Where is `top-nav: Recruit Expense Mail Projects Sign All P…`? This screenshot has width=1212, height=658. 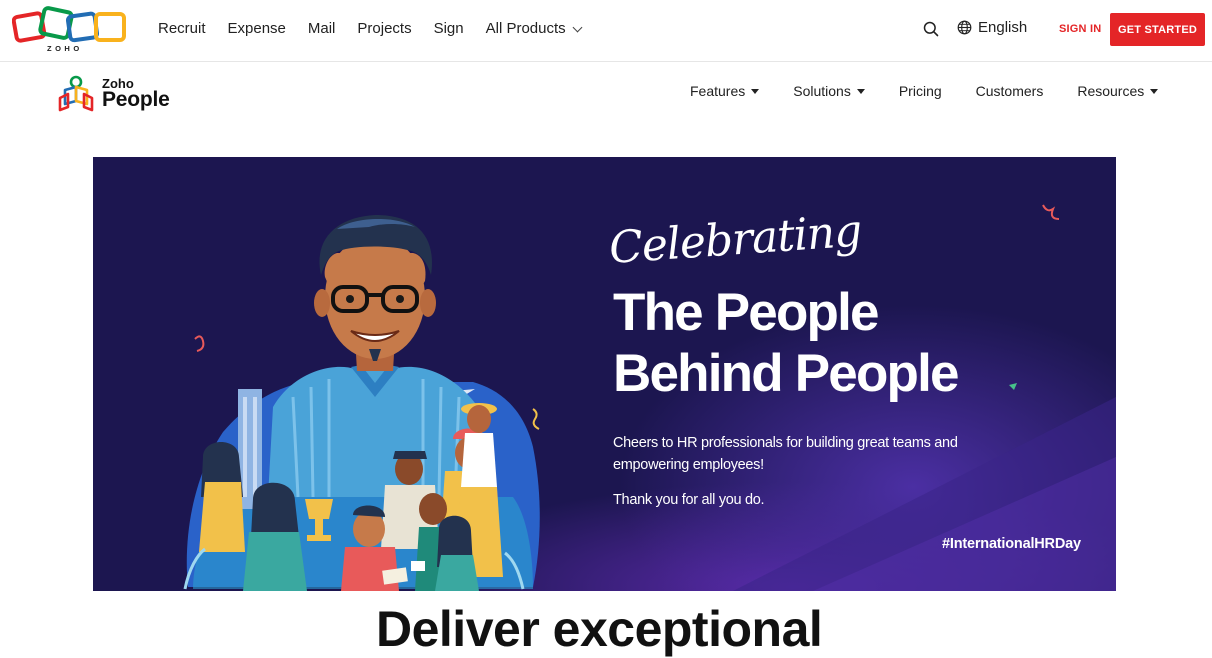
top-nav: Recruit Expense Mail Projects Sign All P… is located at coordinates (380, 29).